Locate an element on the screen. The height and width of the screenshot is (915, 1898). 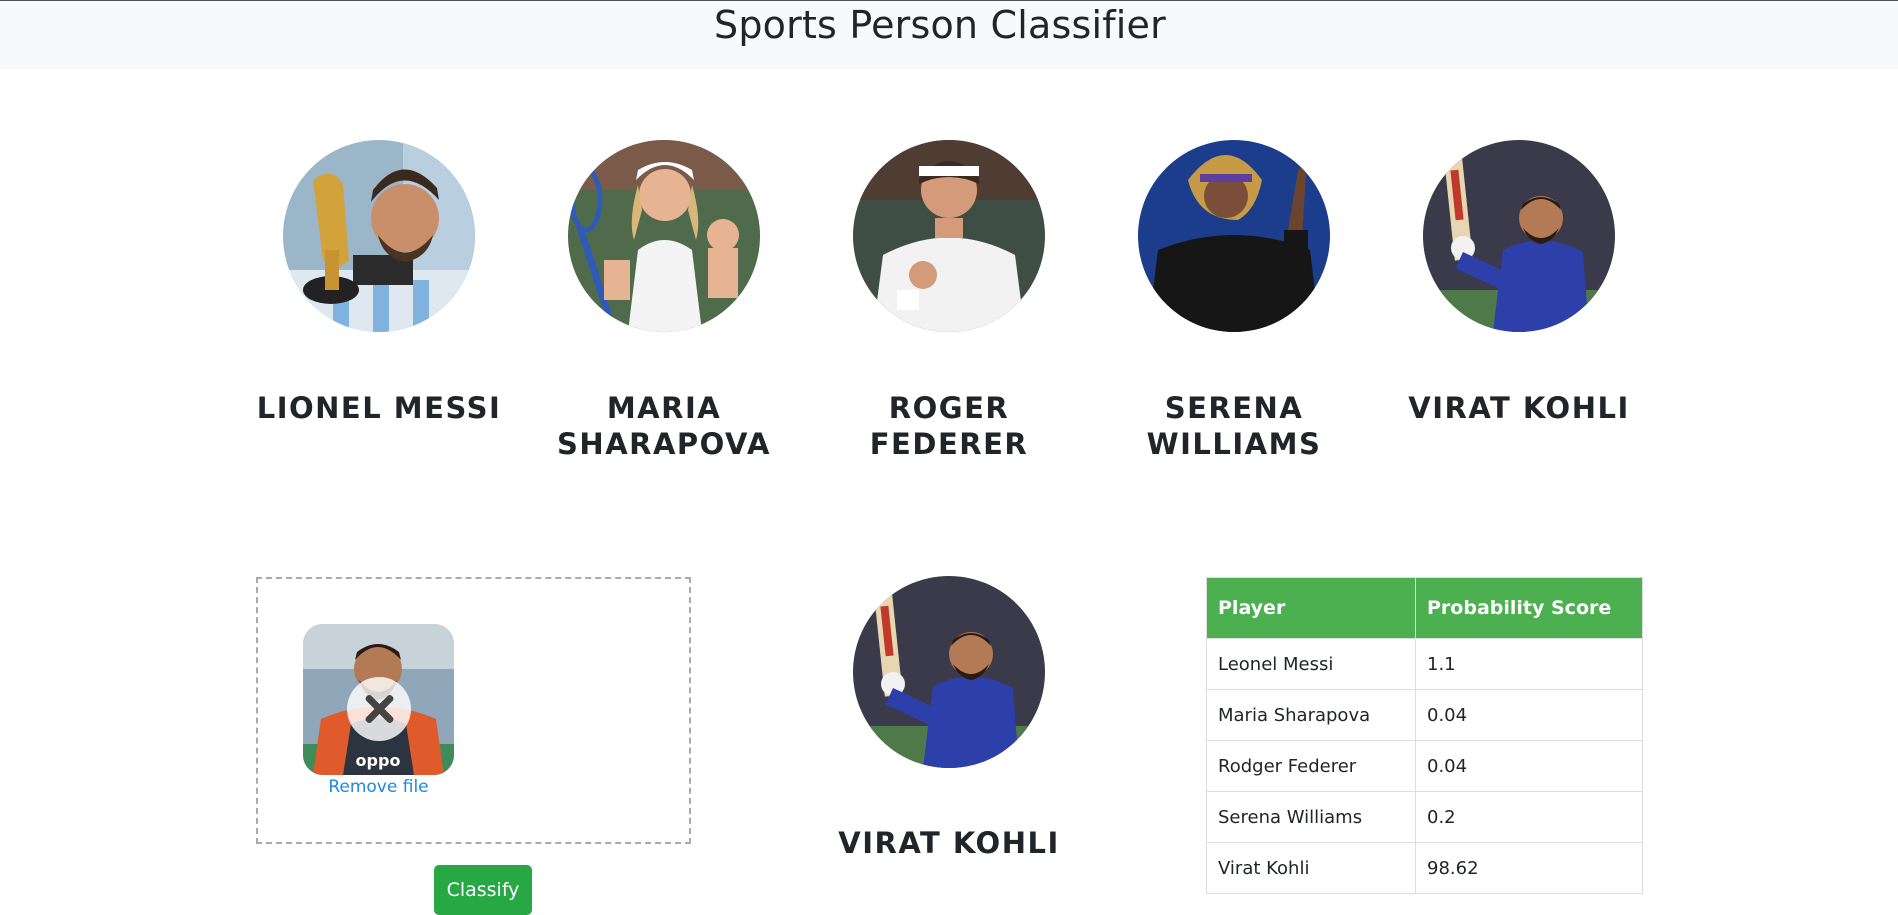
cell-player: Virat Kohli is located at coordinates (1311, 868).